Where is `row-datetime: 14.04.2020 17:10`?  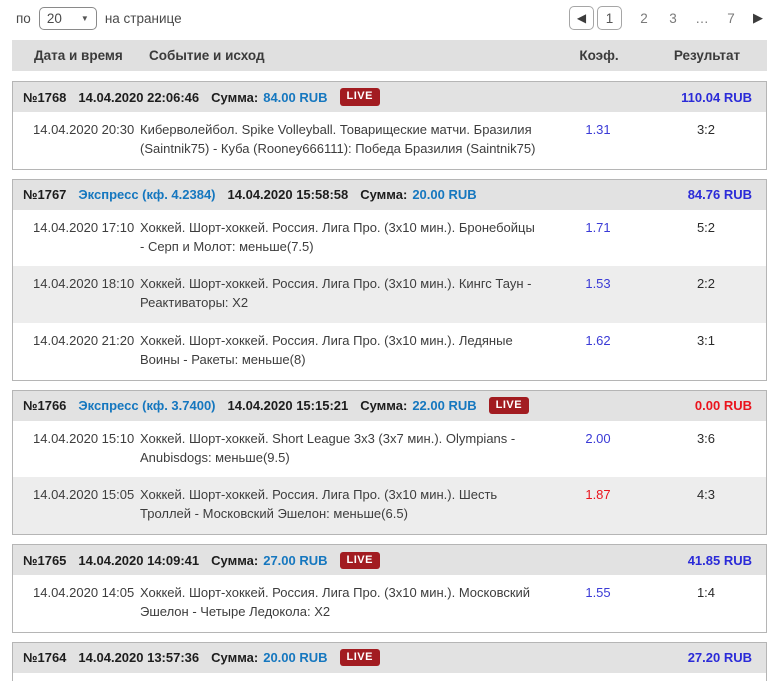 row-datetime: 14.04.2020 17:10 is located at coordinates (84, 227).